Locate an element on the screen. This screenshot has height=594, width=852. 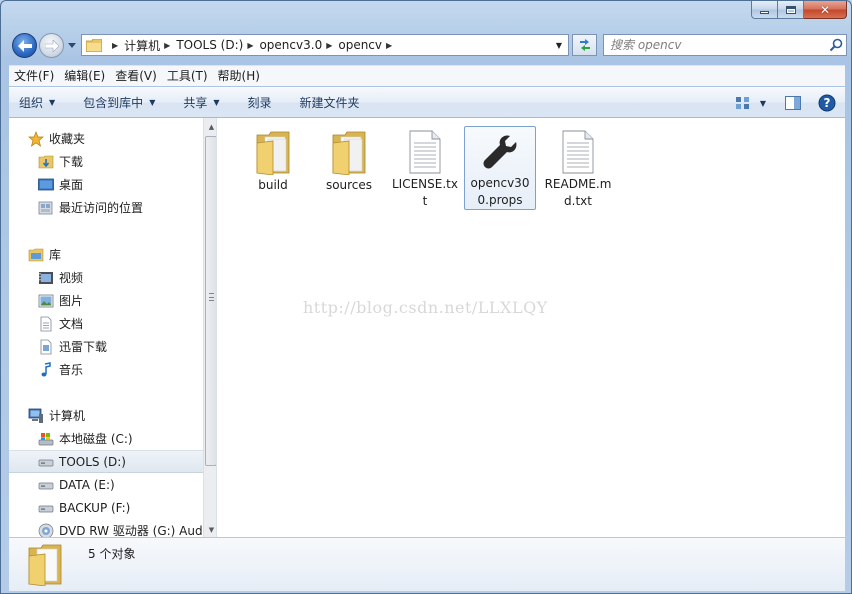
file-item-sources: sources is located at coordinates (349, 168).